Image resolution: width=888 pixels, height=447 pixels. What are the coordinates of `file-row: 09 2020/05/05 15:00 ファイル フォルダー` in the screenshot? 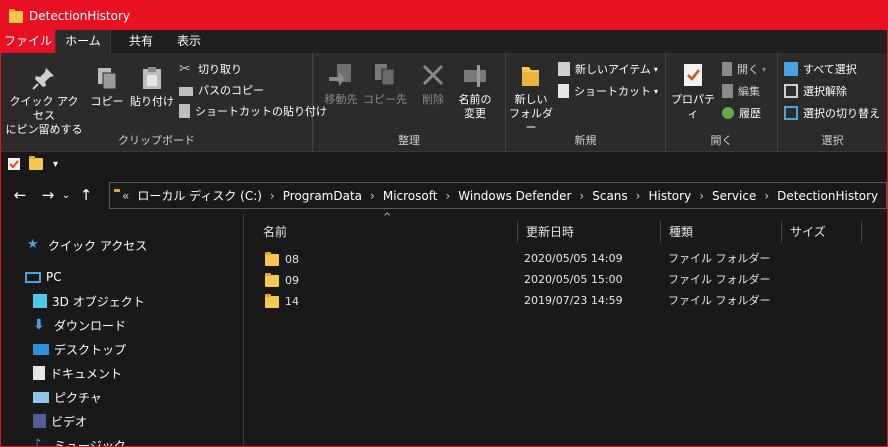 It's located at (565, 280).